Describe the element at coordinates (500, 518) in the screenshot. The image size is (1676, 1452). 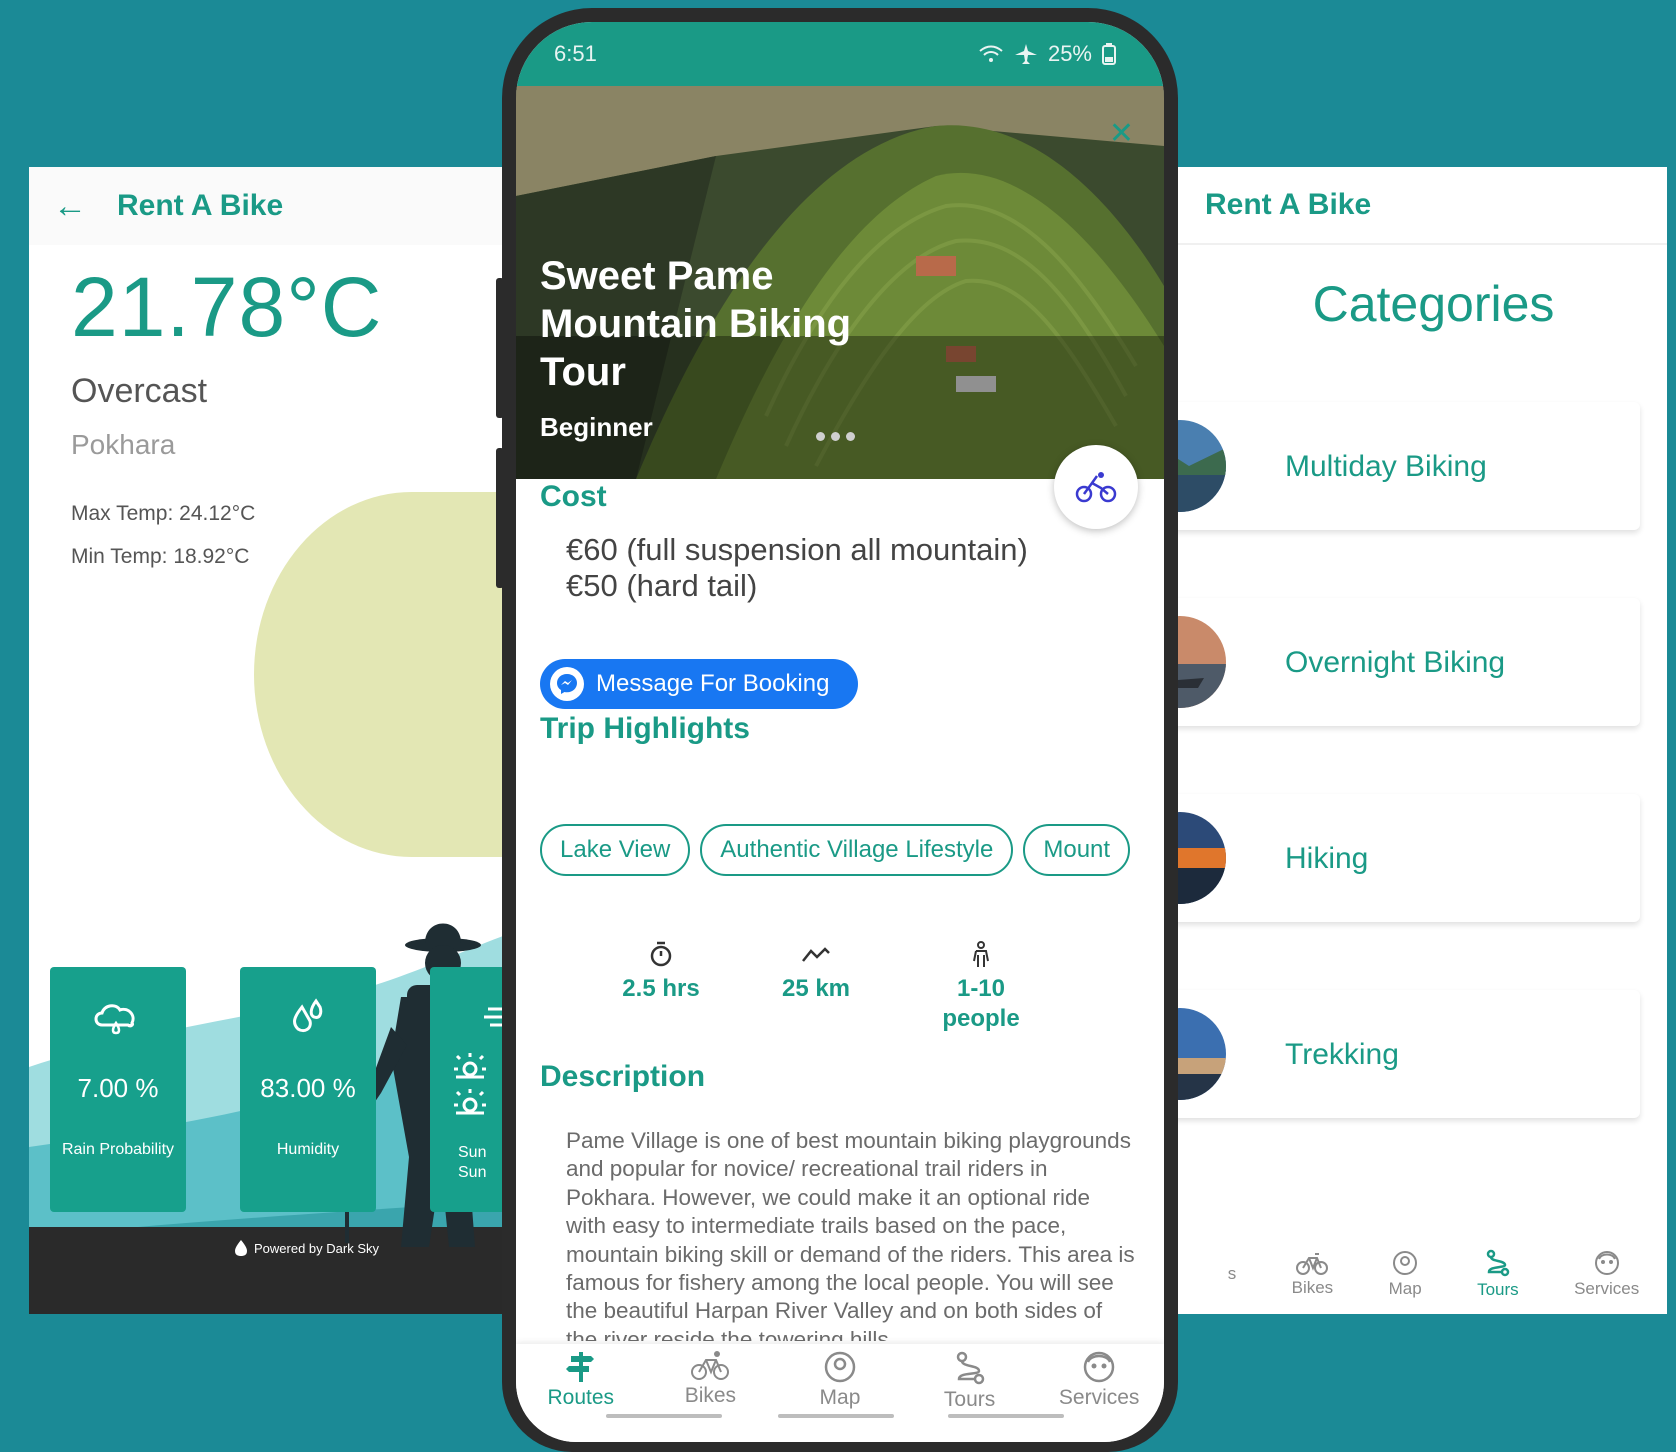
I see `power-button` at that location.